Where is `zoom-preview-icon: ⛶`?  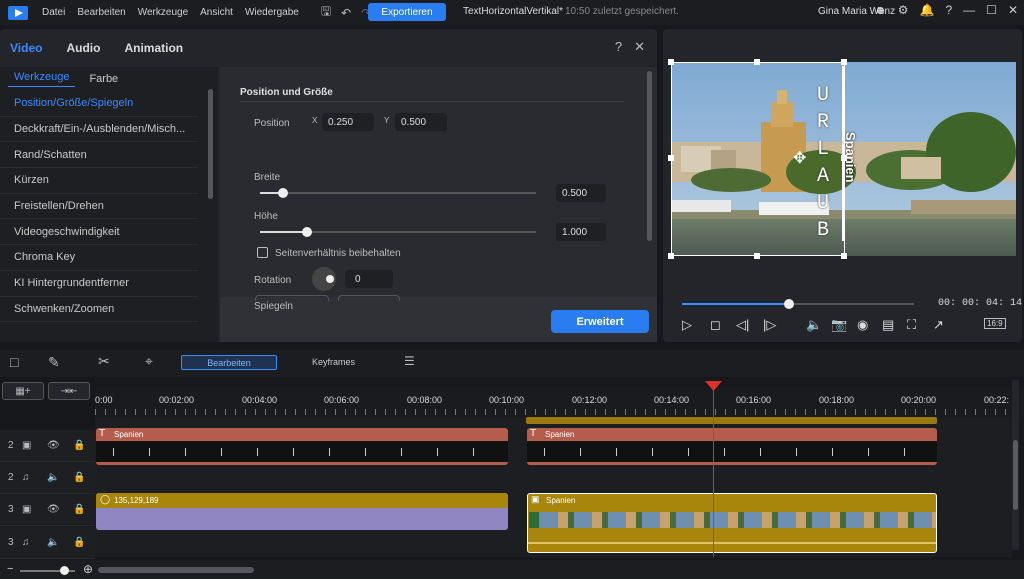
zoom-preview-icon: ⛶ is located at coordinates (911, 325).